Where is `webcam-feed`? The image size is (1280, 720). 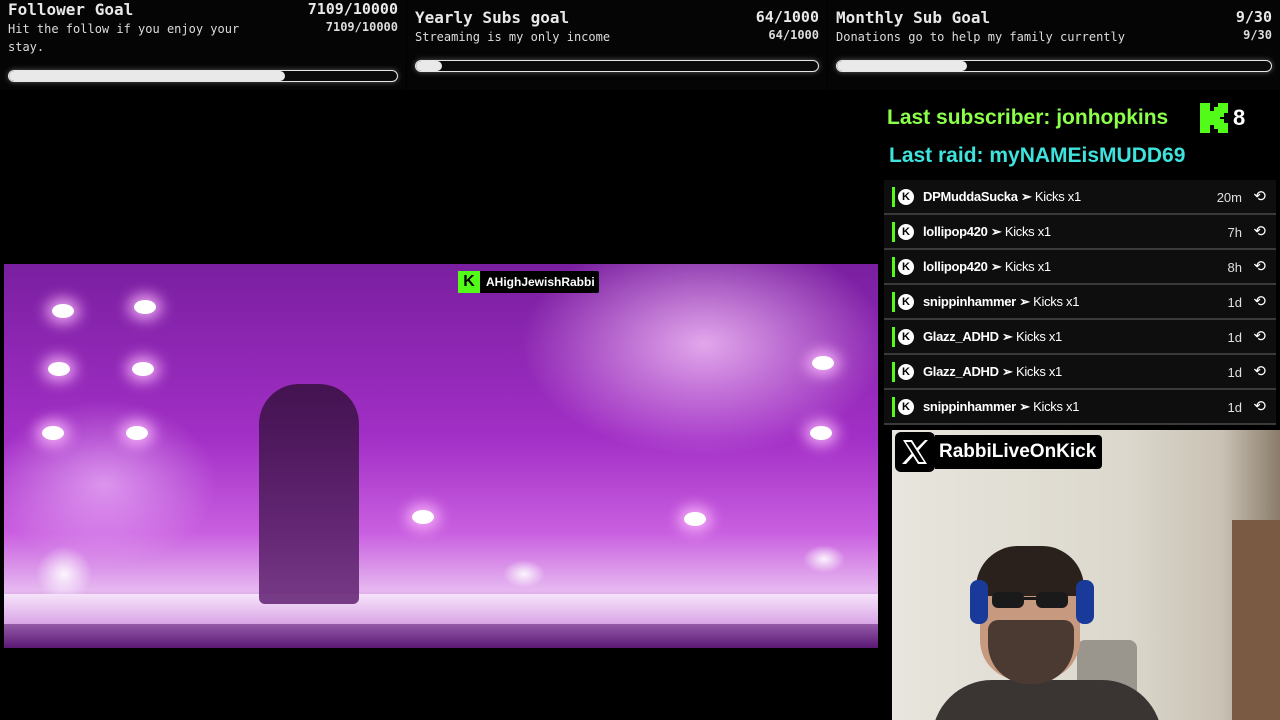 webcam-feed is located at coordinates (1086, 575).